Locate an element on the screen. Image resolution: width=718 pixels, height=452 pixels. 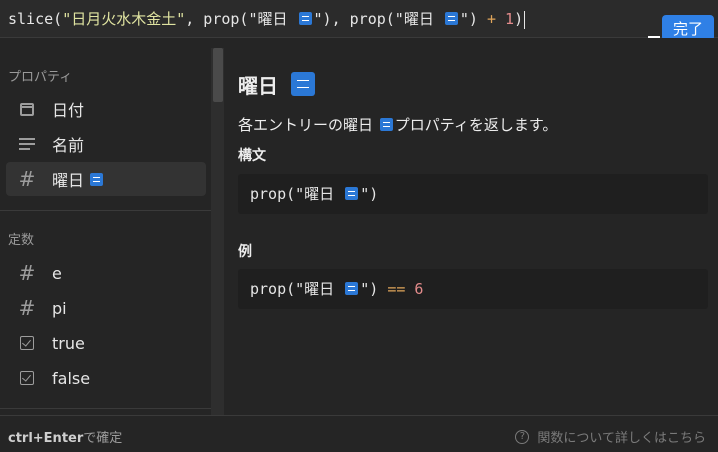
footer-bar: ctrl+Enterで確定 ? 関数について詳しくはこちら is located at coordinates (359, 433).